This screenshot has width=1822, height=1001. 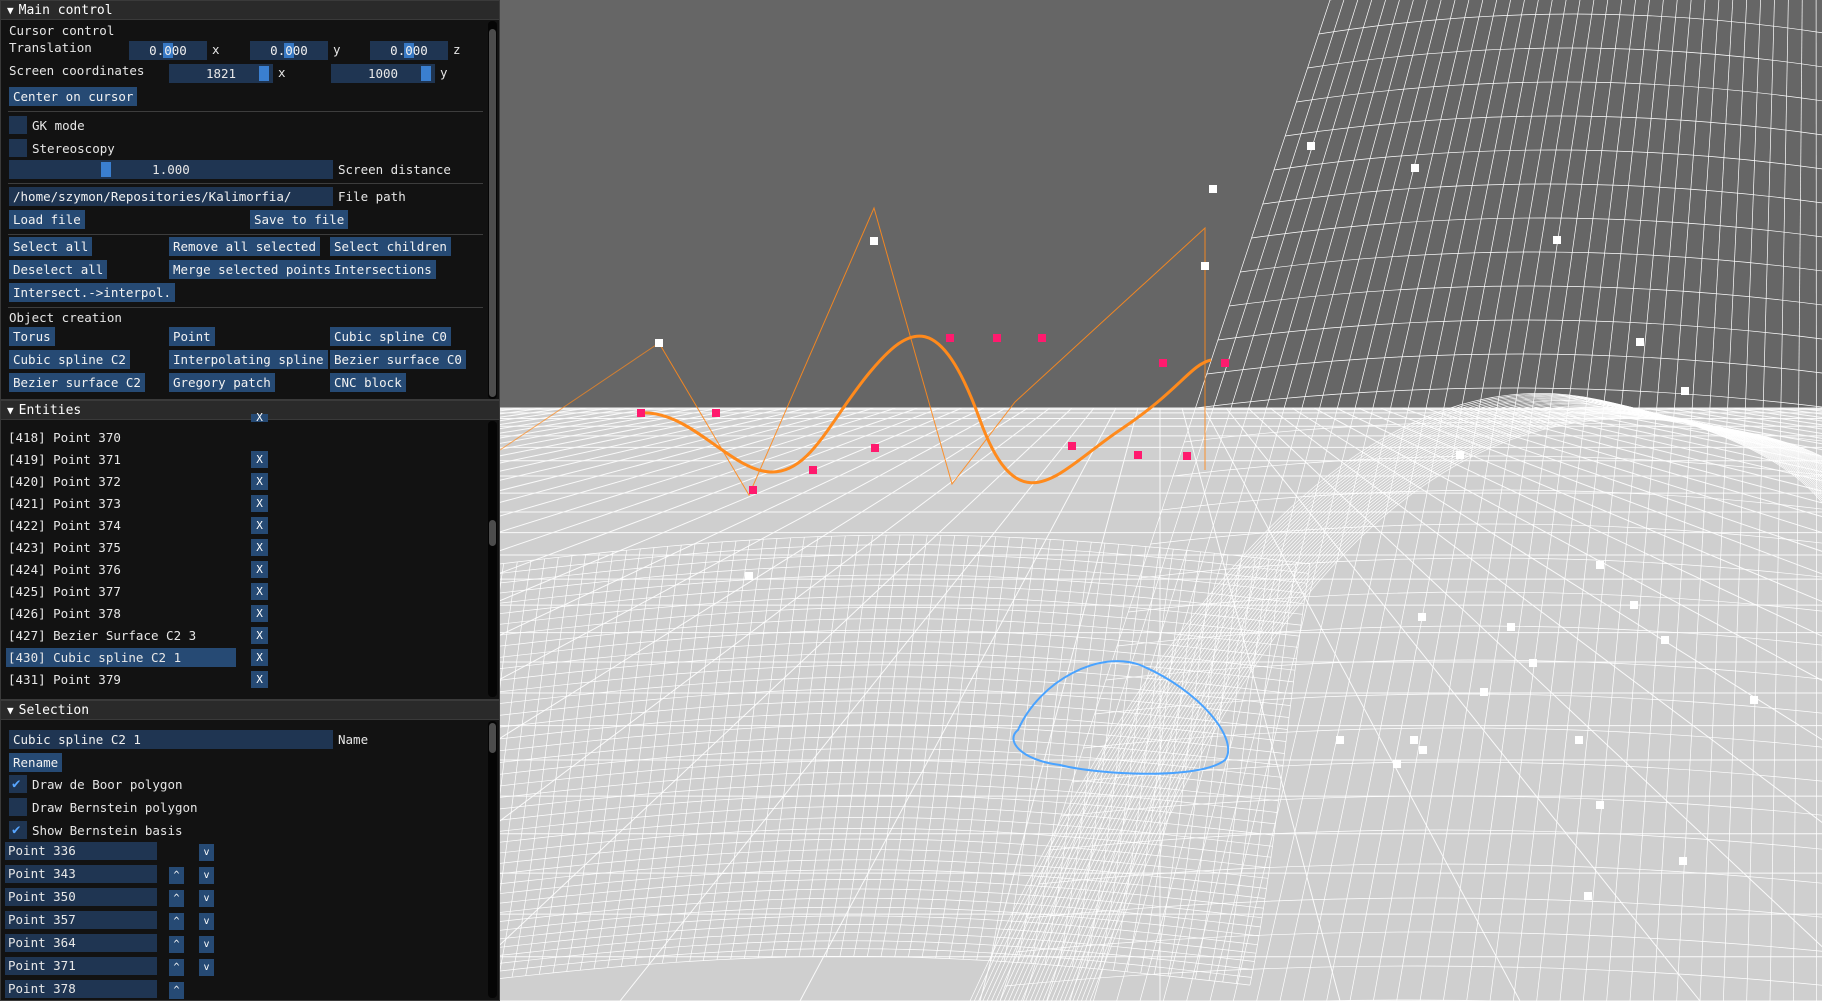 What do you see at coordinates (250, 410) in the screenshot?
I see `entities-header: ▼ Entities` at bounding box center [250, 410].